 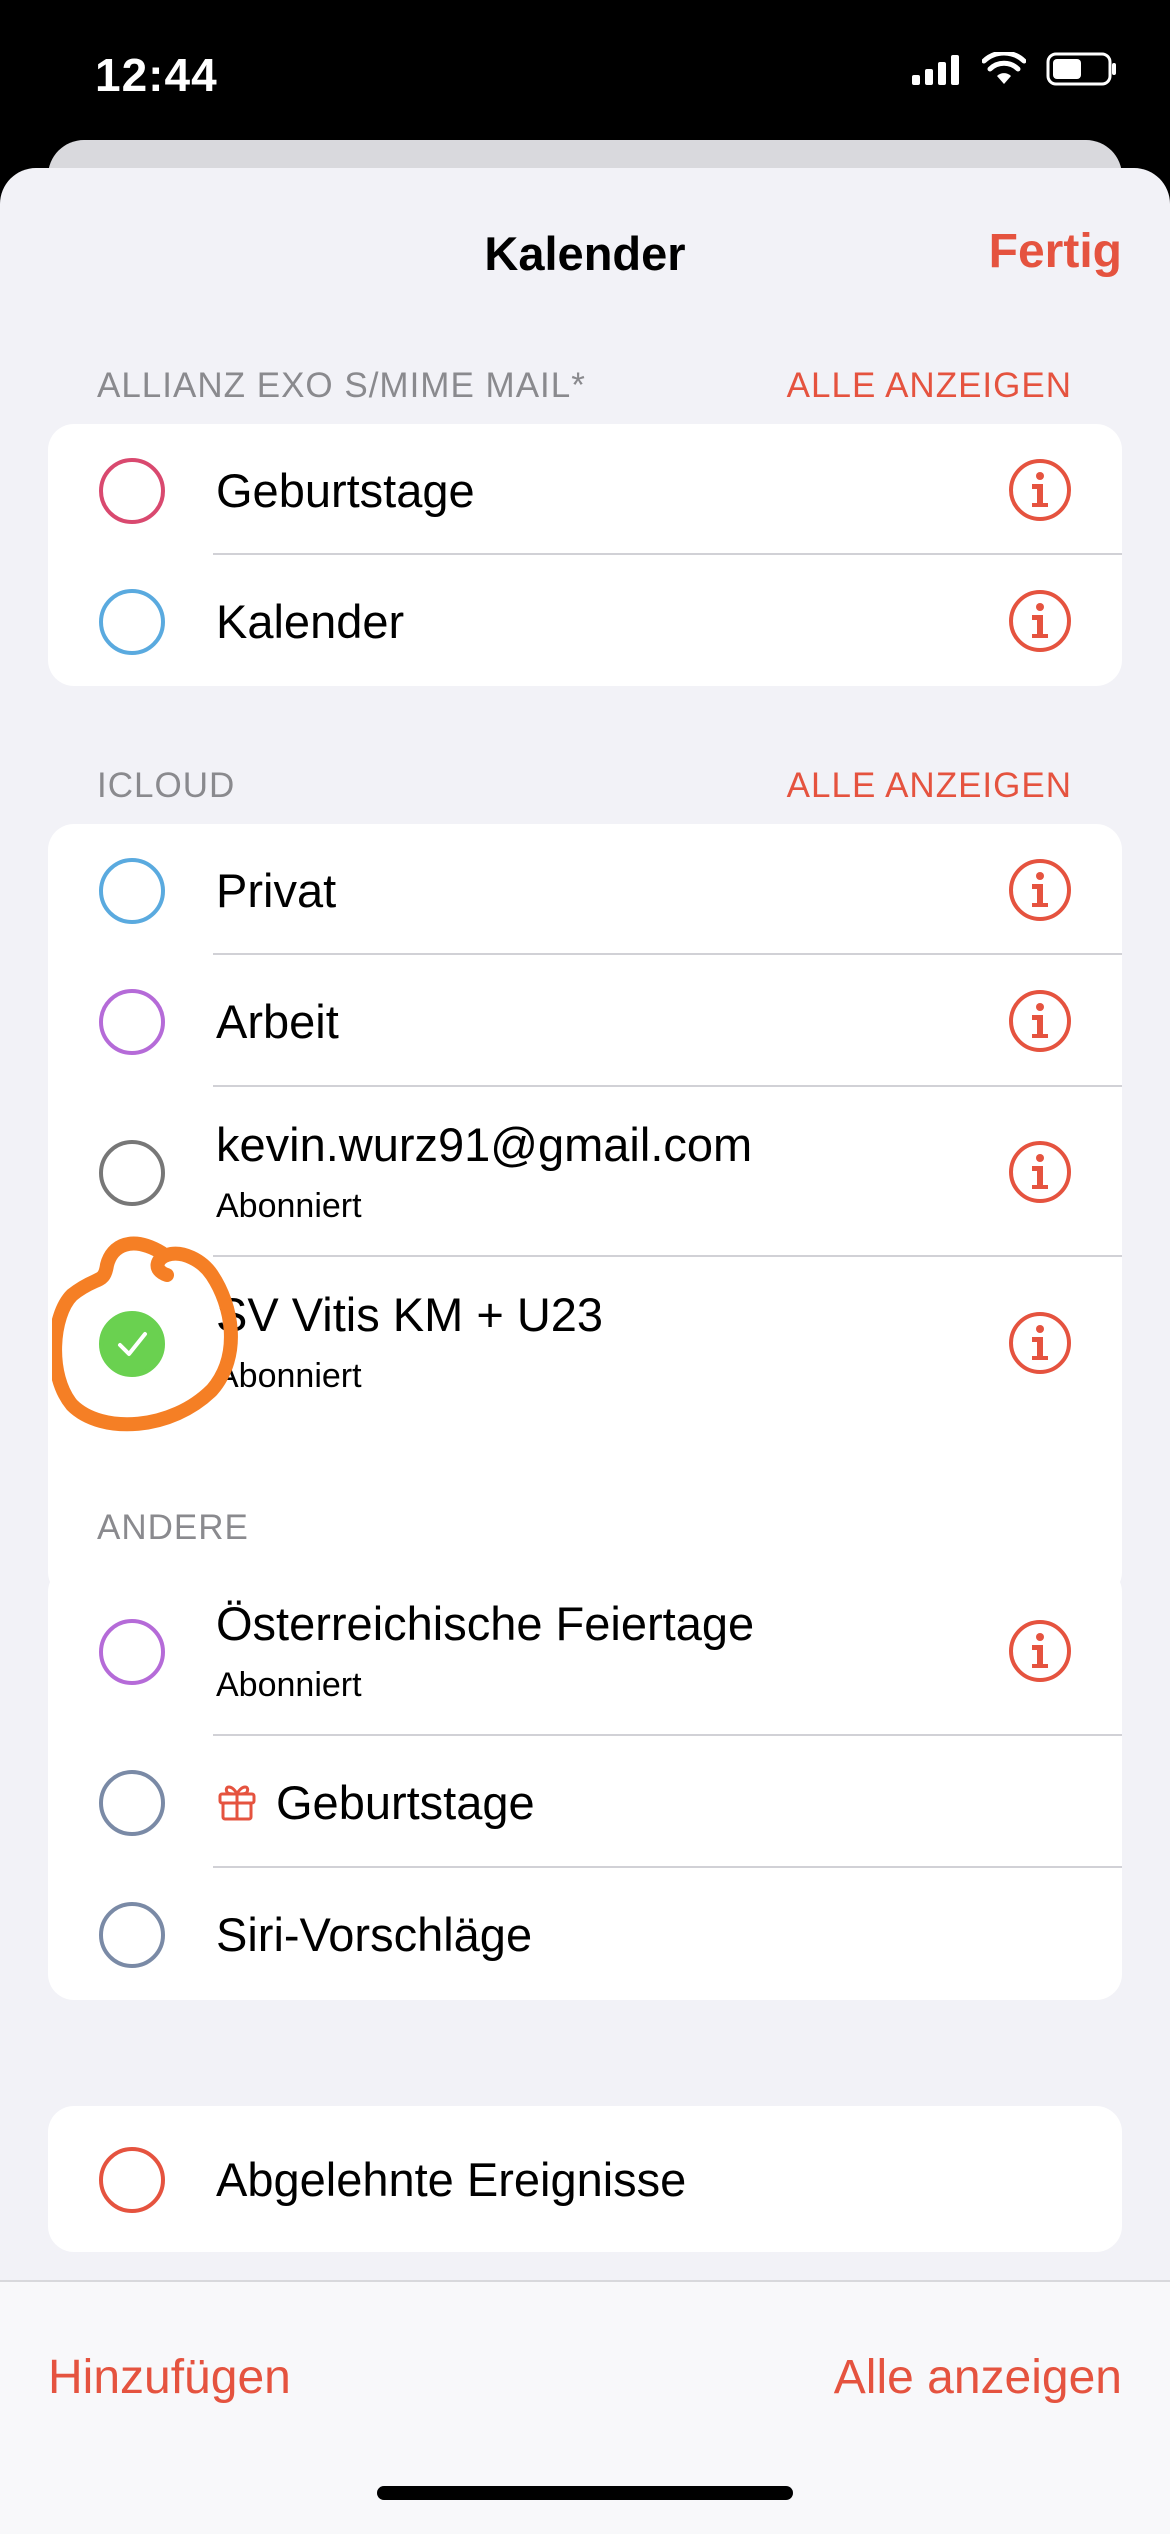 I want to click on calendar-label: Österreichische Feiertage, so click(x=485, y=1623).